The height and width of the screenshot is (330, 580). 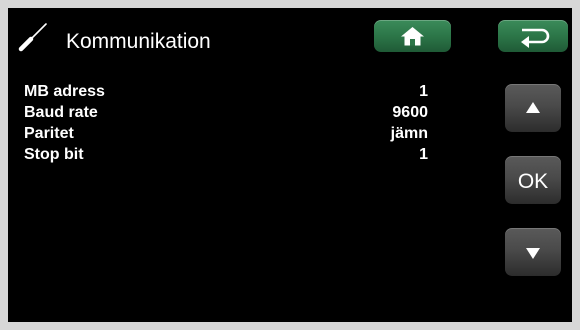 I want to click on home-button, so click(x=412, y=36).